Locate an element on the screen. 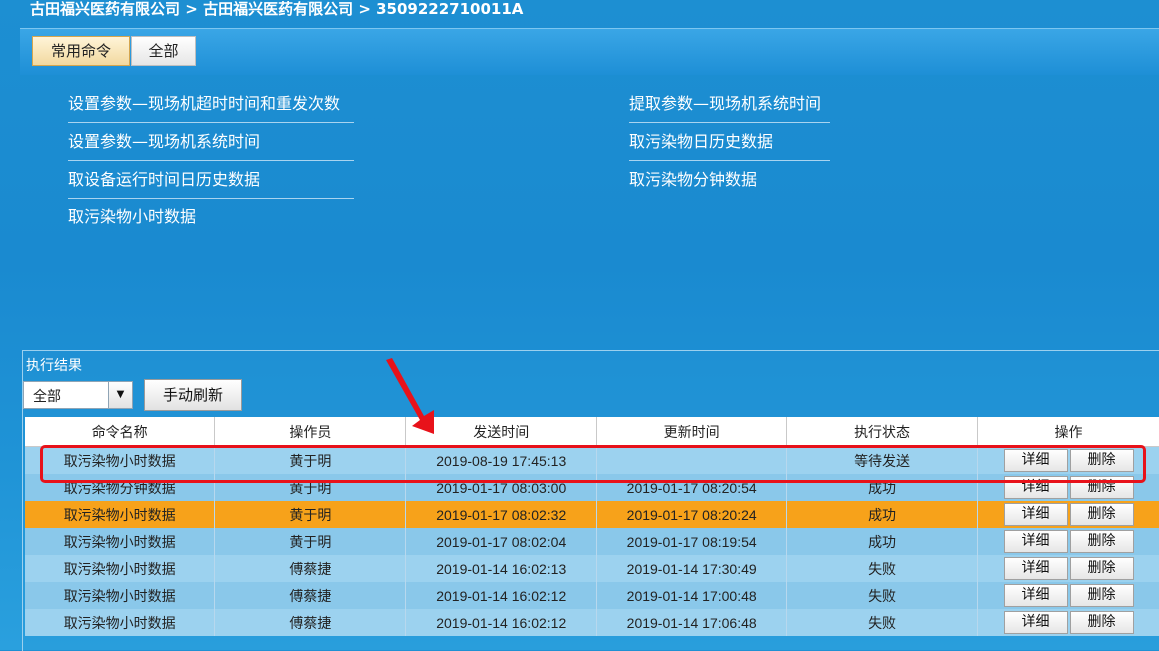 Image resolution: width=1159 pixels, height=651 pixels. column-header: 执行状态 is located at coordinates (882, 432).